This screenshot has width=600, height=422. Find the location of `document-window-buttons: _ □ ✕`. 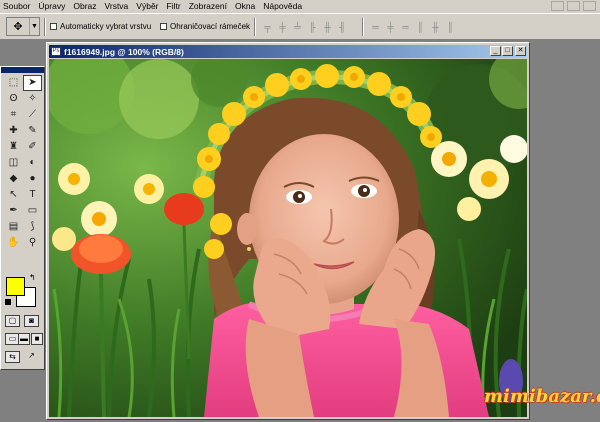

document-window-buttons: _ □ ✕ is located at coordinates (508, 51).